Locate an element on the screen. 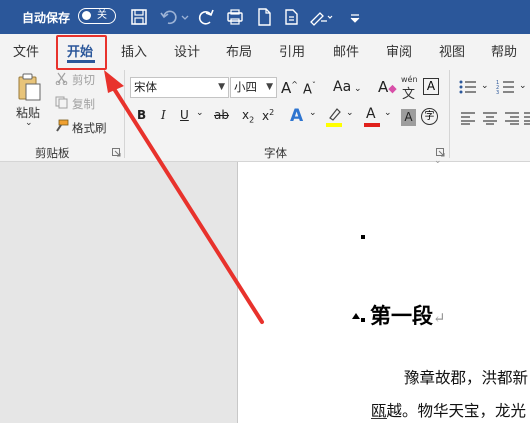 This screenshot has height=423, width=530. undo-icon is located at coordinates (169, 17).